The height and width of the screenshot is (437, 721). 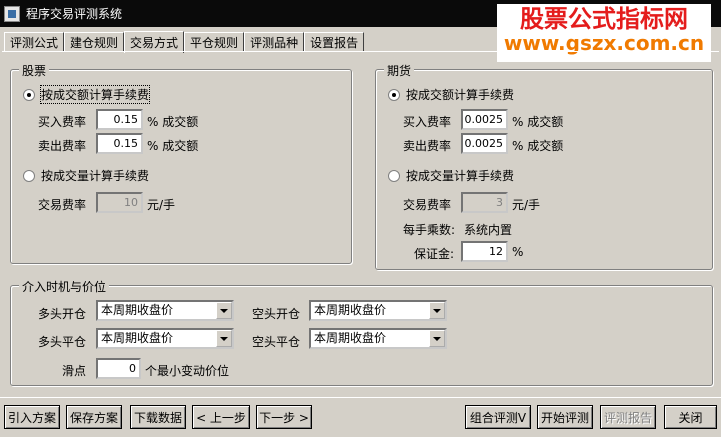 What do you see at coordinates (427, 205) in the screenshot?
I see `futures-fee-label: 交易费率` at bounding box center [427, 205].